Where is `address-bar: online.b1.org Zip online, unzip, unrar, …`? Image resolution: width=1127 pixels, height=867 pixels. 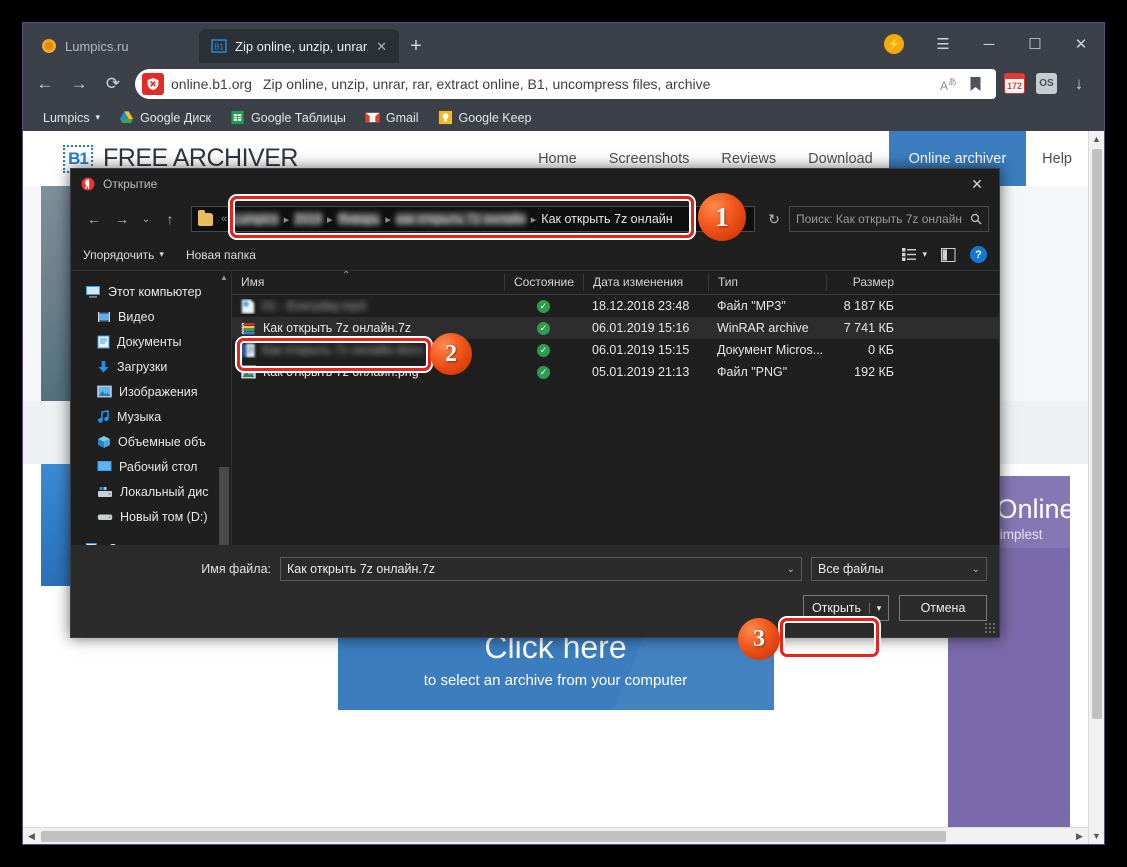 address-bar: online.b1.org Zip online, unzip, unrar, … is located at coordinates (565, 83).